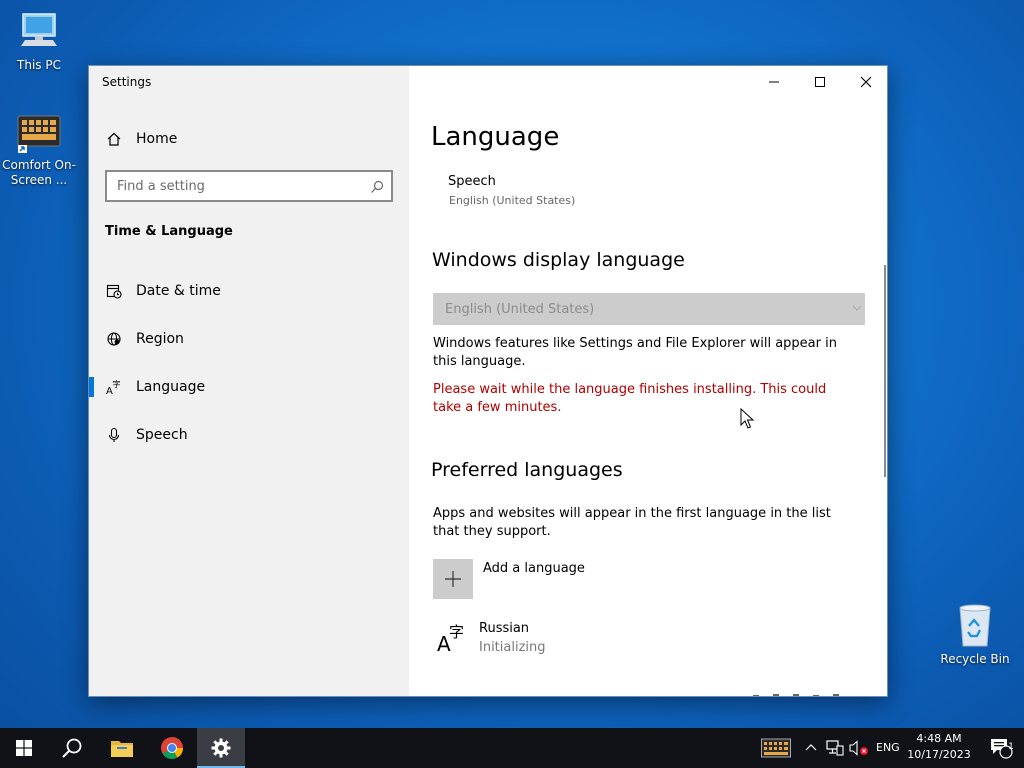 The image size is (1024, 768). Describe the element at coordinates (495, 137) in the screenshot. I see `page-title: Language` at that location.